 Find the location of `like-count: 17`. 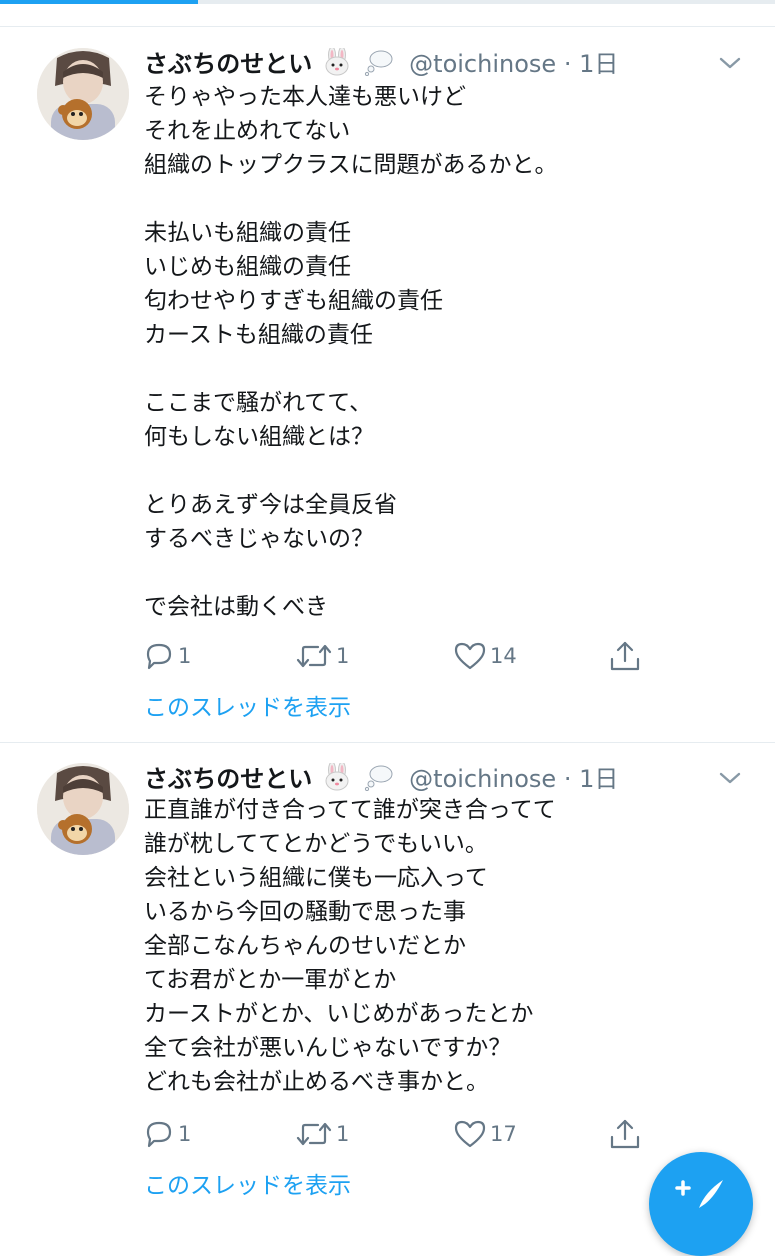

like-count: 17 is located at coordinates (503, 1134).